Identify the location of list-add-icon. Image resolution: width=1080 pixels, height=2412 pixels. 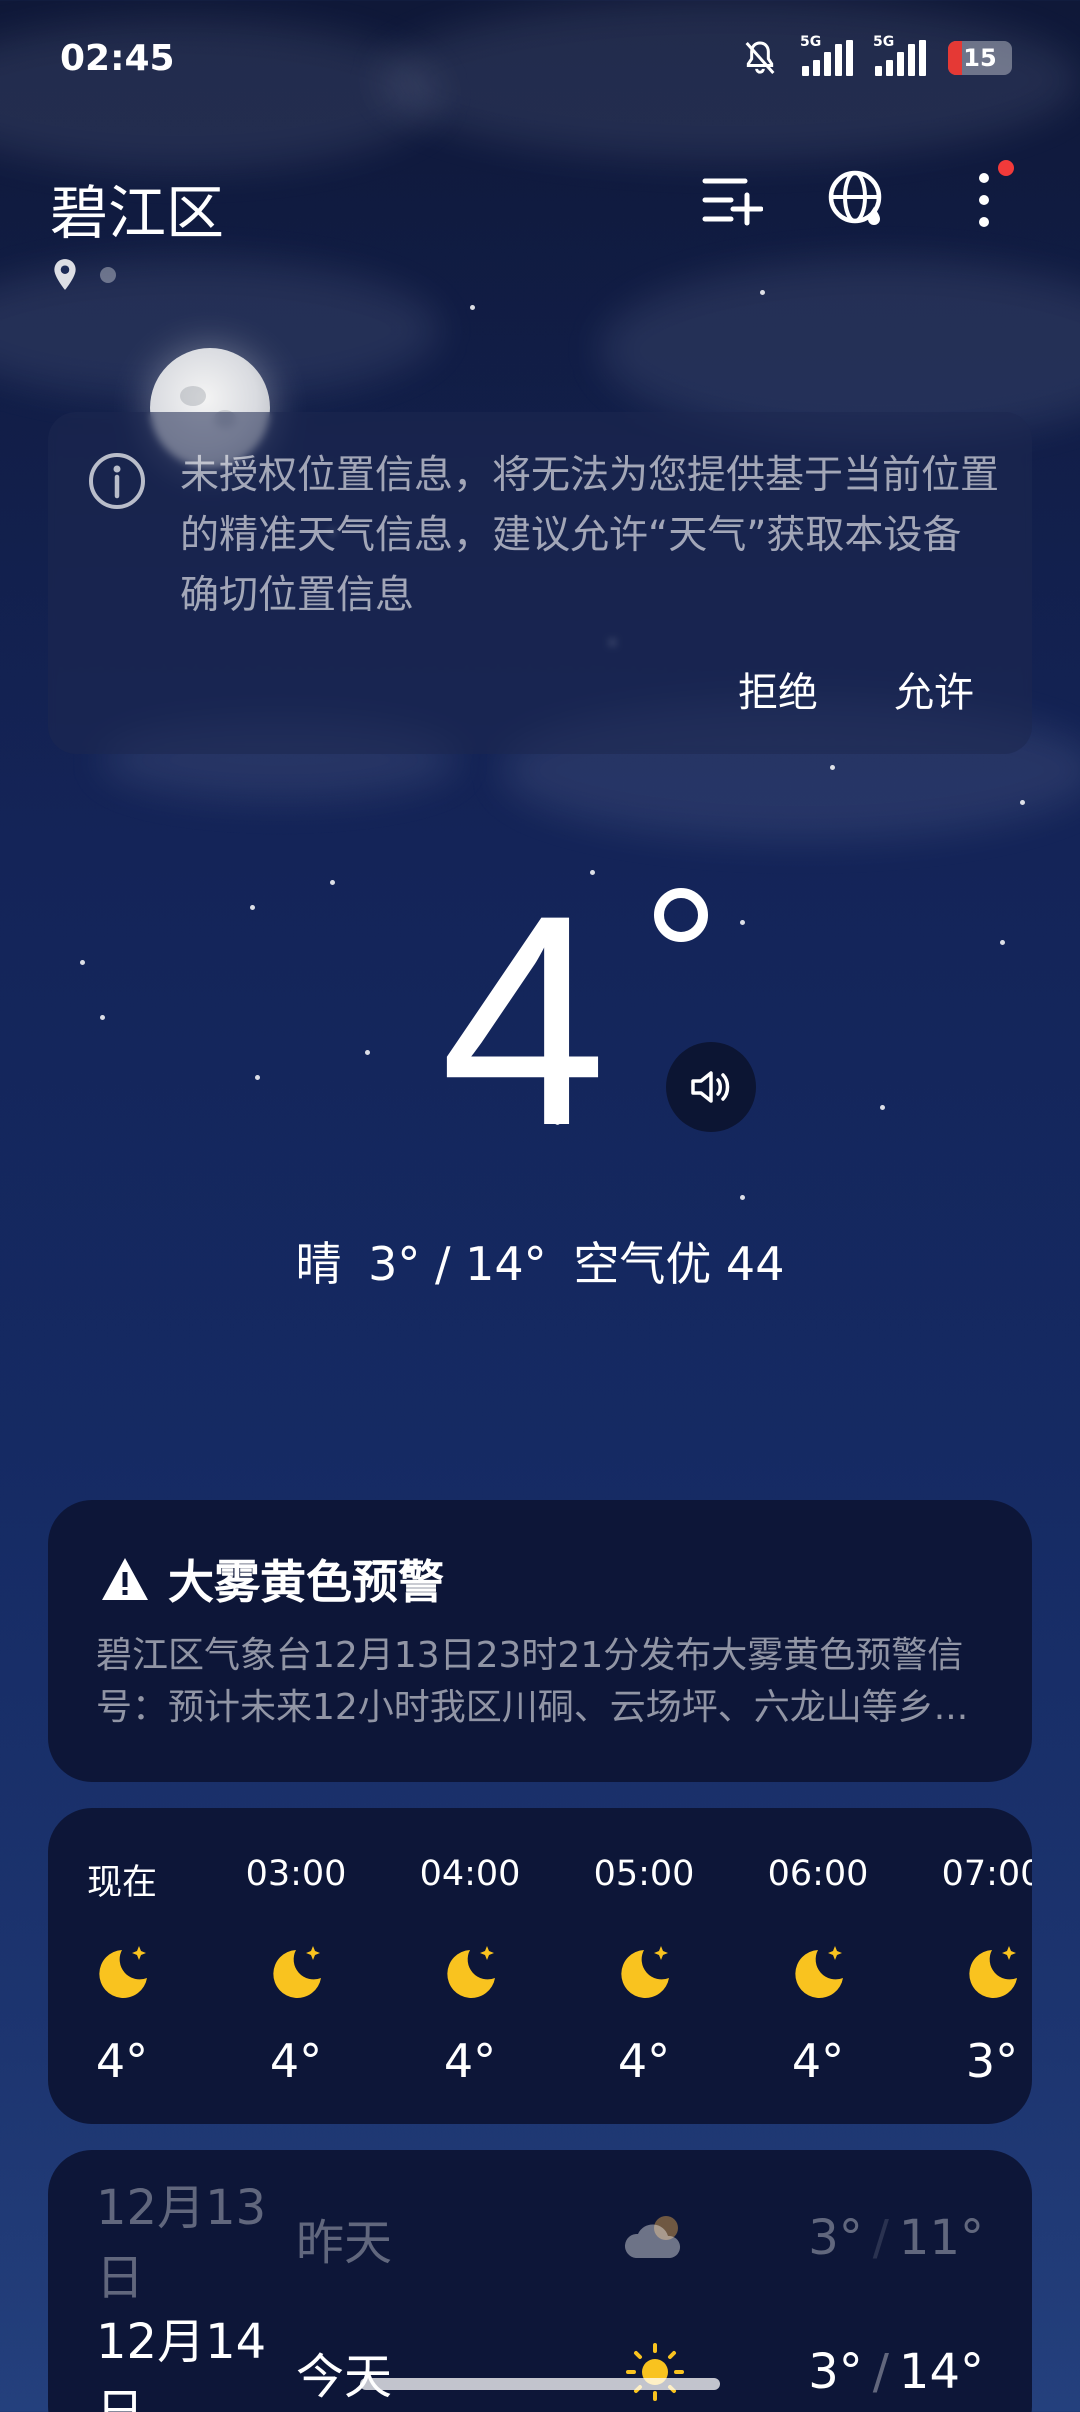
(732, 202).